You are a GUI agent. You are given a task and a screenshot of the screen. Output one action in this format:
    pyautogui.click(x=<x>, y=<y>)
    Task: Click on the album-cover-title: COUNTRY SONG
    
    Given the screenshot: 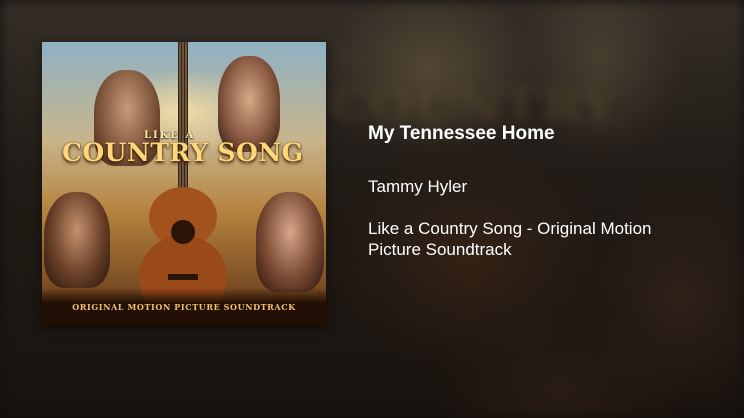 What is the action you would take?
    pyautogui.click(x=183, y=152)
    